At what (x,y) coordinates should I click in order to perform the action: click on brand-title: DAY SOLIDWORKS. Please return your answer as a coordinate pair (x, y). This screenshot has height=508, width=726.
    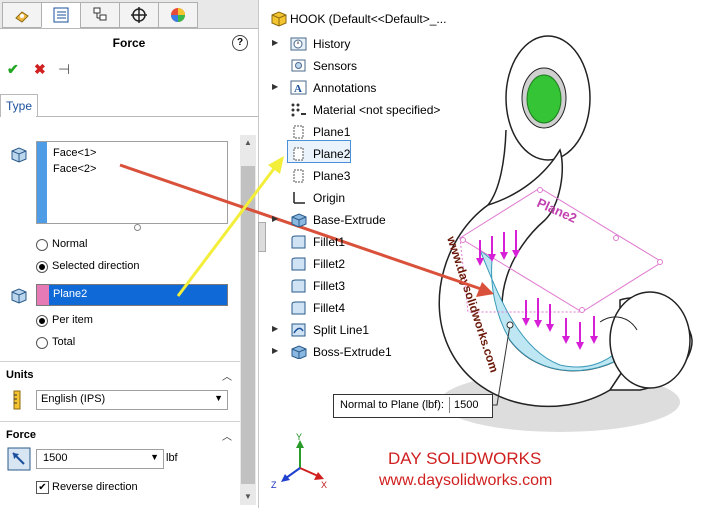
    Looking at the image, I should click on (465, 458).